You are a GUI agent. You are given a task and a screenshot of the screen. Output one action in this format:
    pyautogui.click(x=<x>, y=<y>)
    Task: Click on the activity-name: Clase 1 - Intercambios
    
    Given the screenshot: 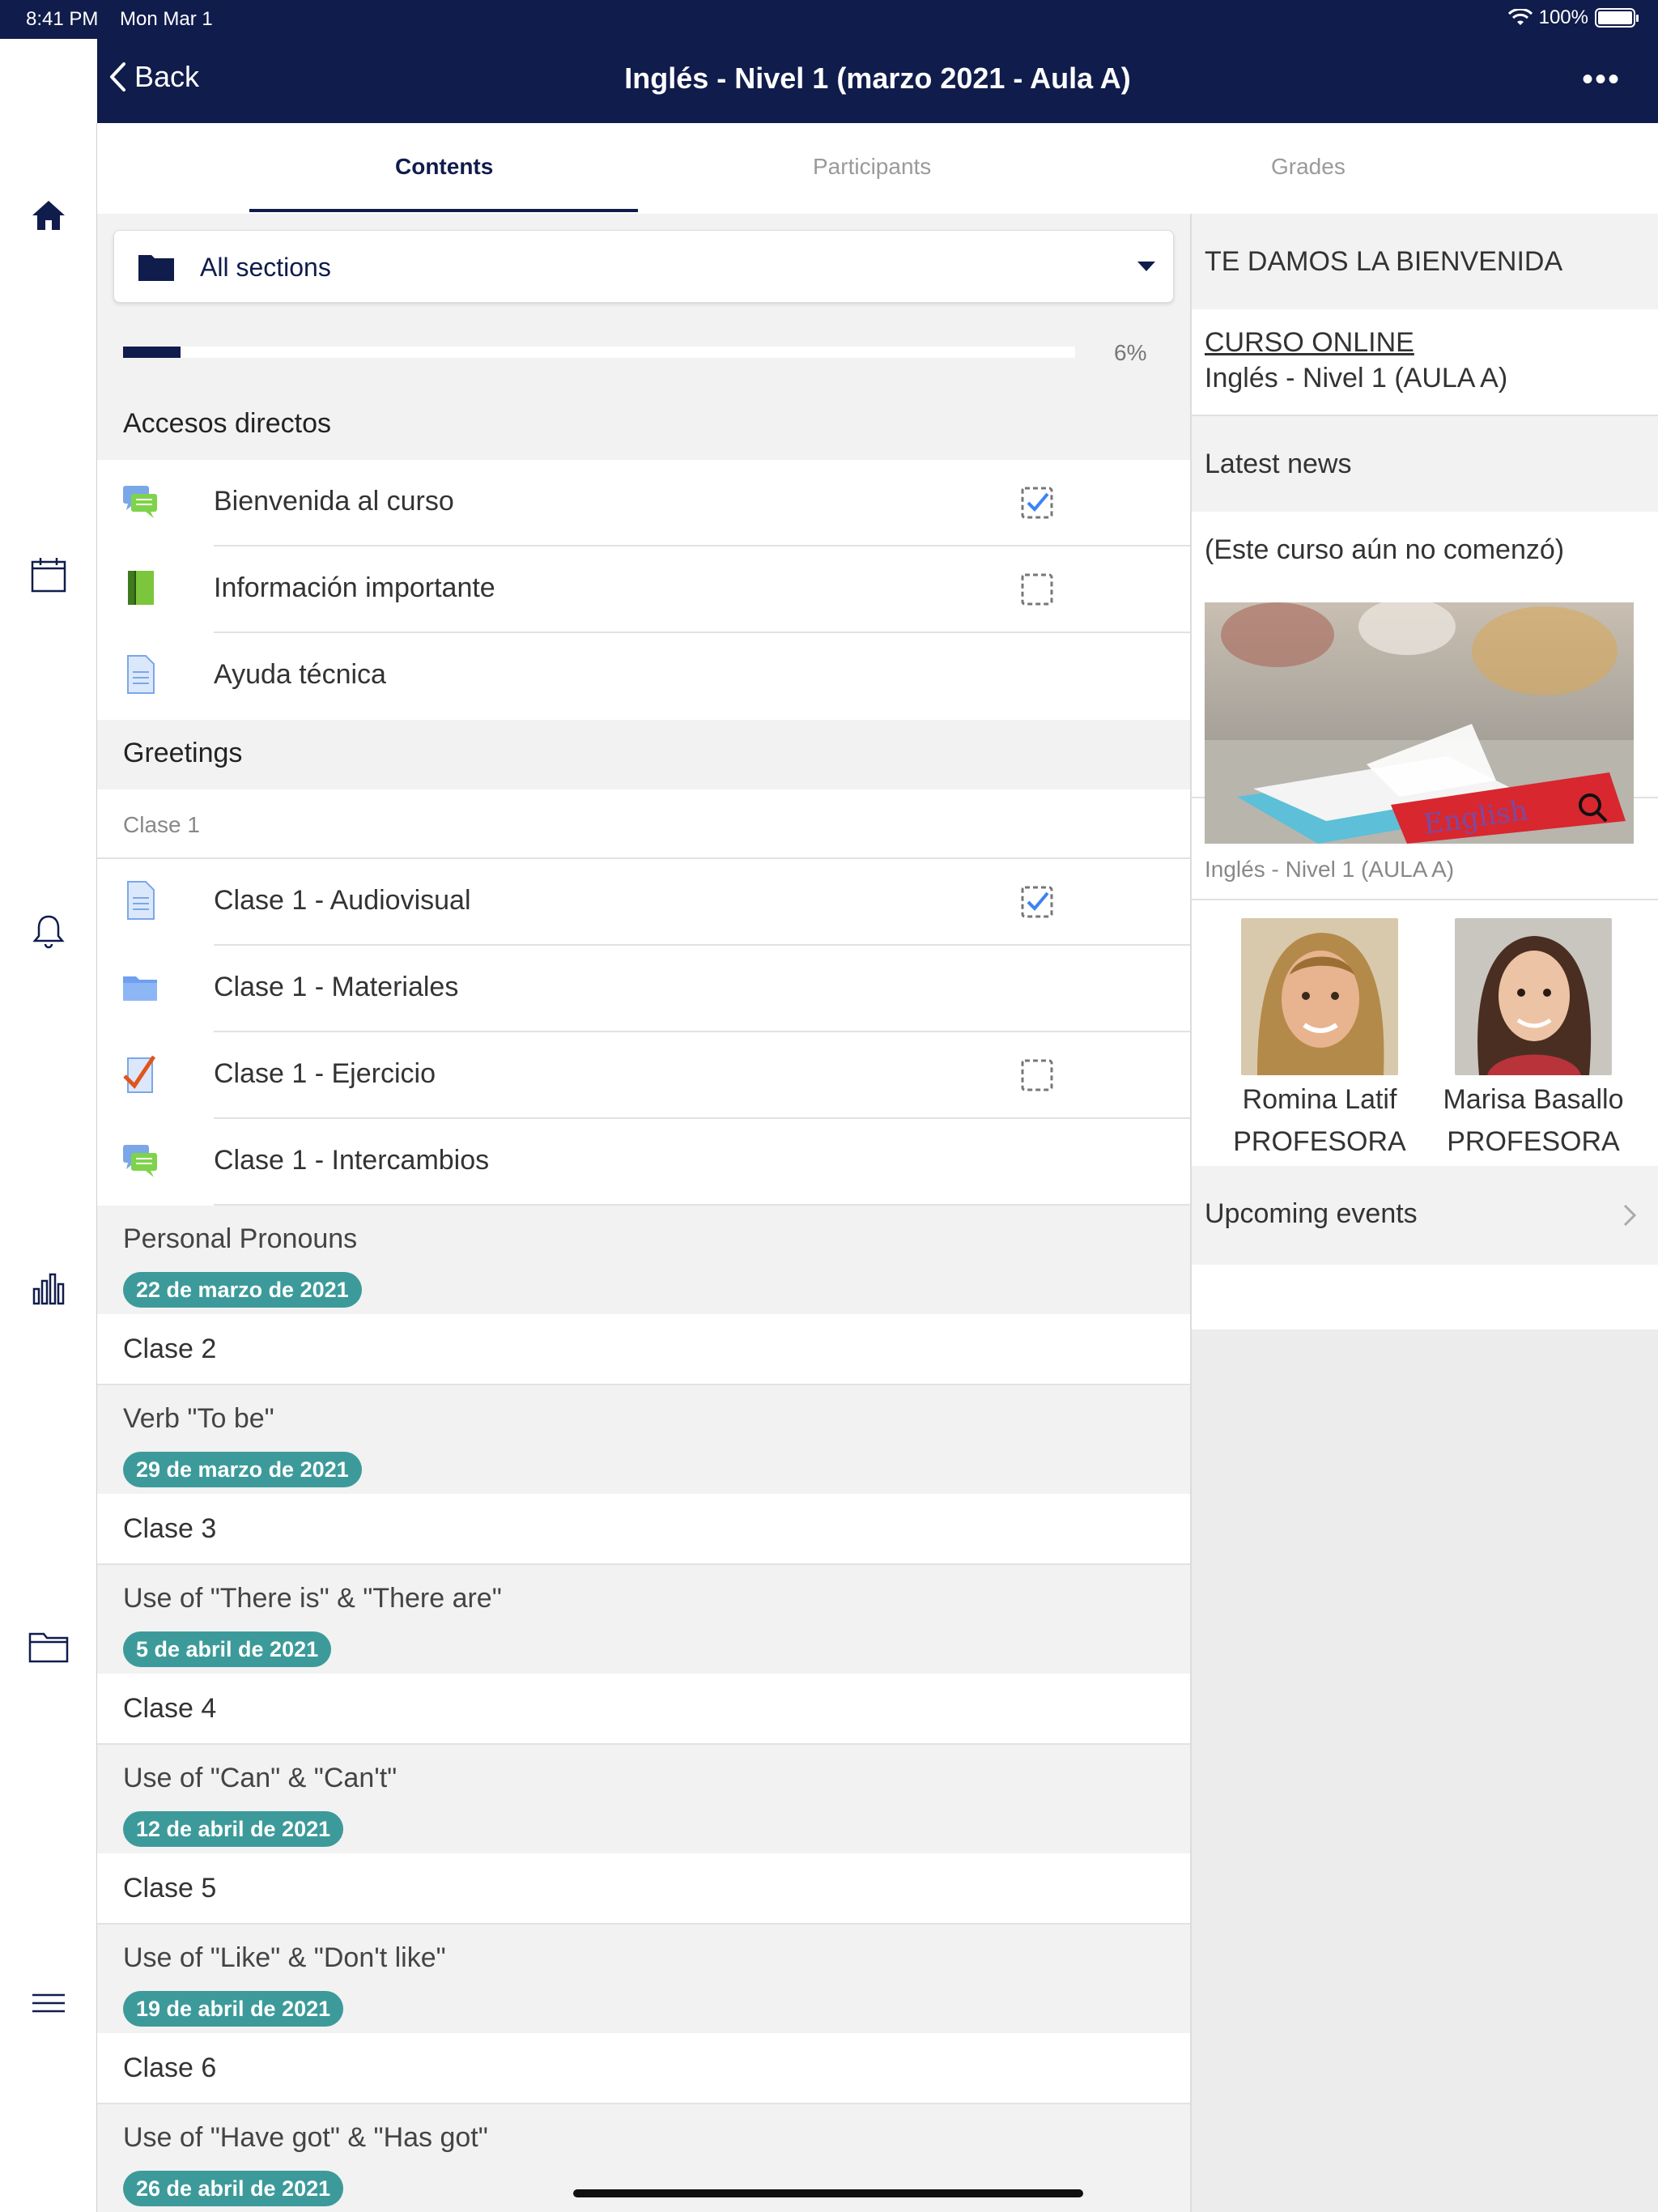 What is the action you would take?
    pyautogui.click(x=352, y=1161)
    